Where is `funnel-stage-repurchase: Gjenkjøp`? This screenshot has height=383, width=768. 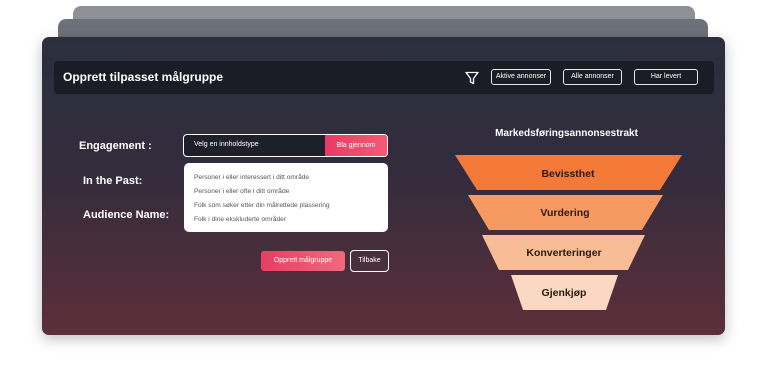
funnel-stage-repurchase: Gjenkjøp is located at coordinates (564, 292).